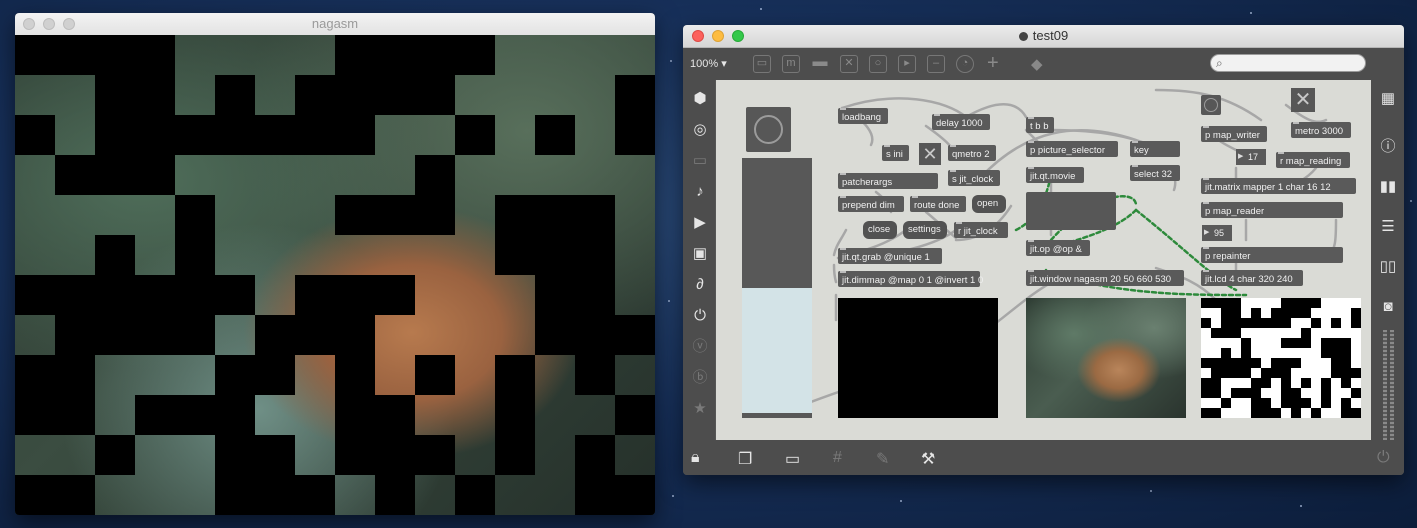 The image size is (1417, 528). What do you see at coordinates (878, 64) in the screenshot?
I see `button-object-icon: ○` at bounding box center [878, 64].